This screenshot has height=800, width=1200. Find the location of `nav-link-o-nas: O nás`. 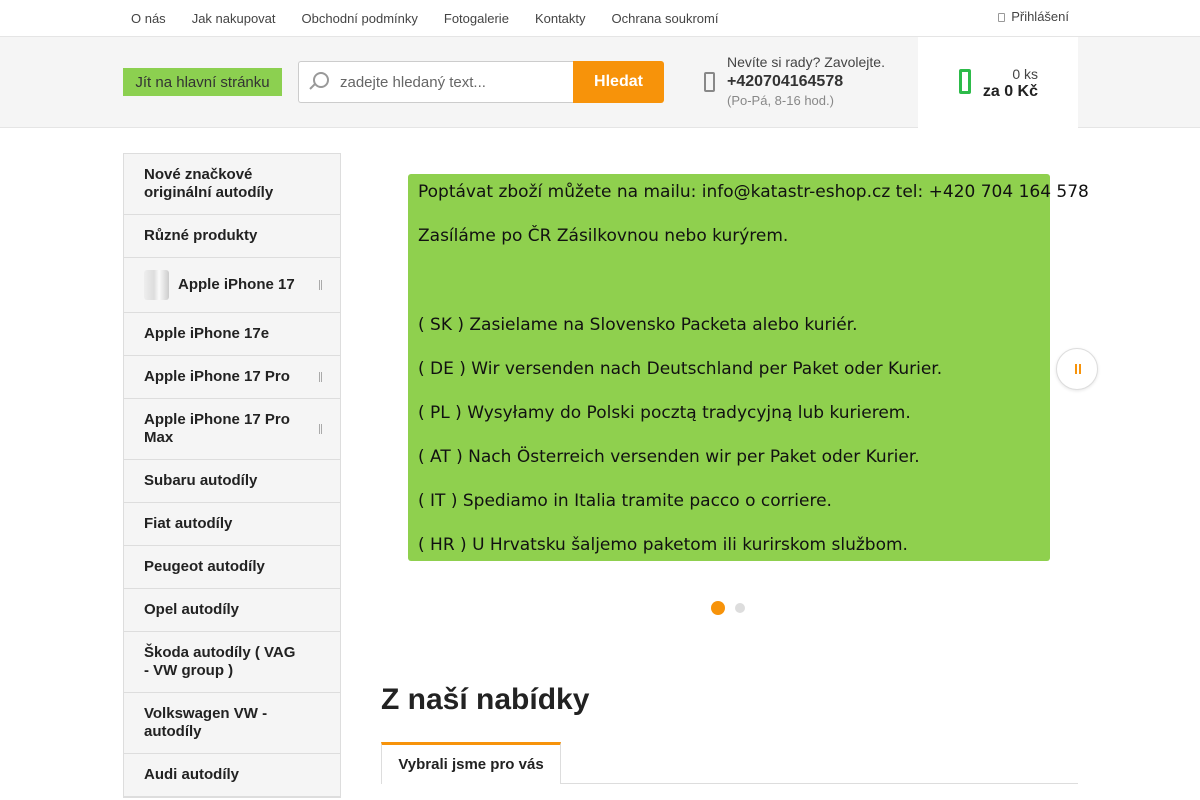

nav-link-o-nas: O nás is located at coordinates (148, 18).